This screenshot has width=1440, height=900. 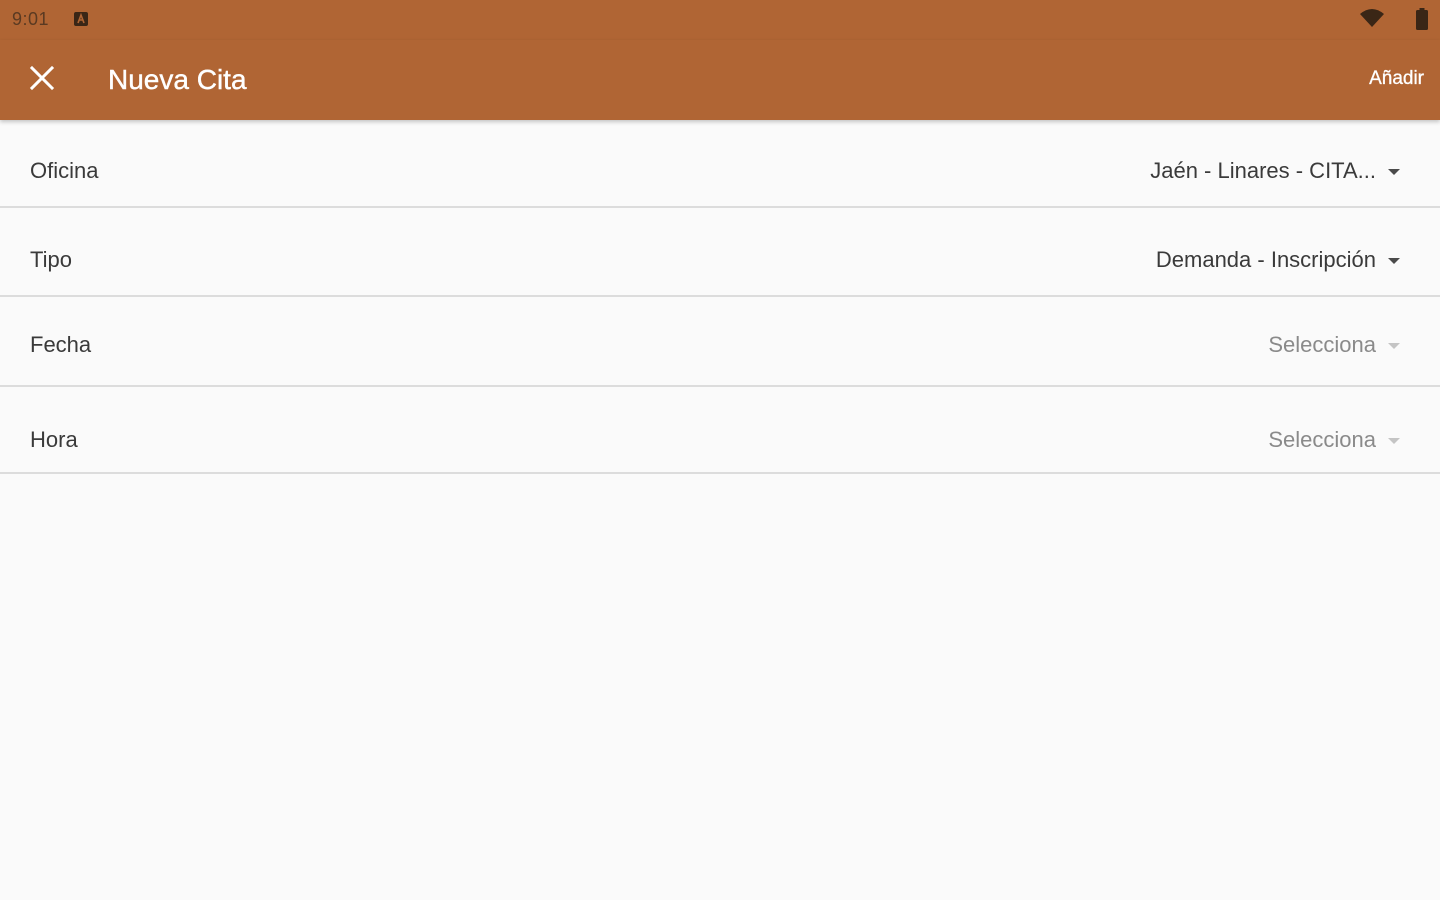 What do you see at coordinates (177, 79) in the screenshot?
I see `page-title: Nueva Cita` at bounding box center [177, 79].